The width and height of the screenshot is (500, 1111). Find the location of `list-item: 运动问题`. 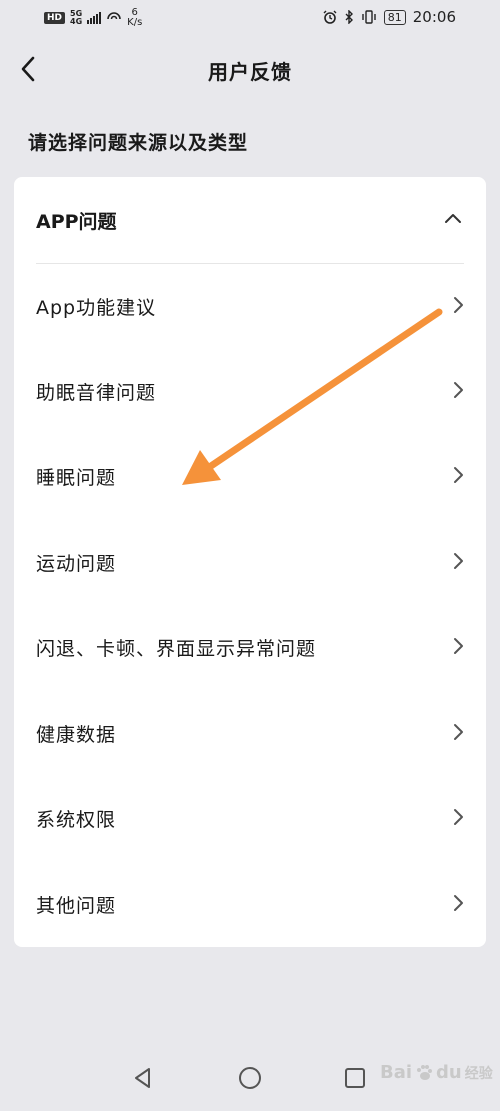

list-item: 运动问题 is located at coordinates (250, 563).